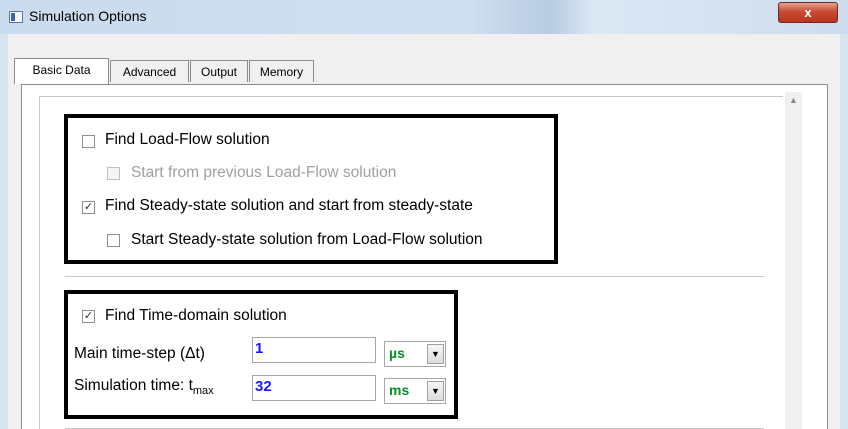 The image size is (848, 429). I want to click on simulation-time-unit-select: ms ▼, so click(415, 391).